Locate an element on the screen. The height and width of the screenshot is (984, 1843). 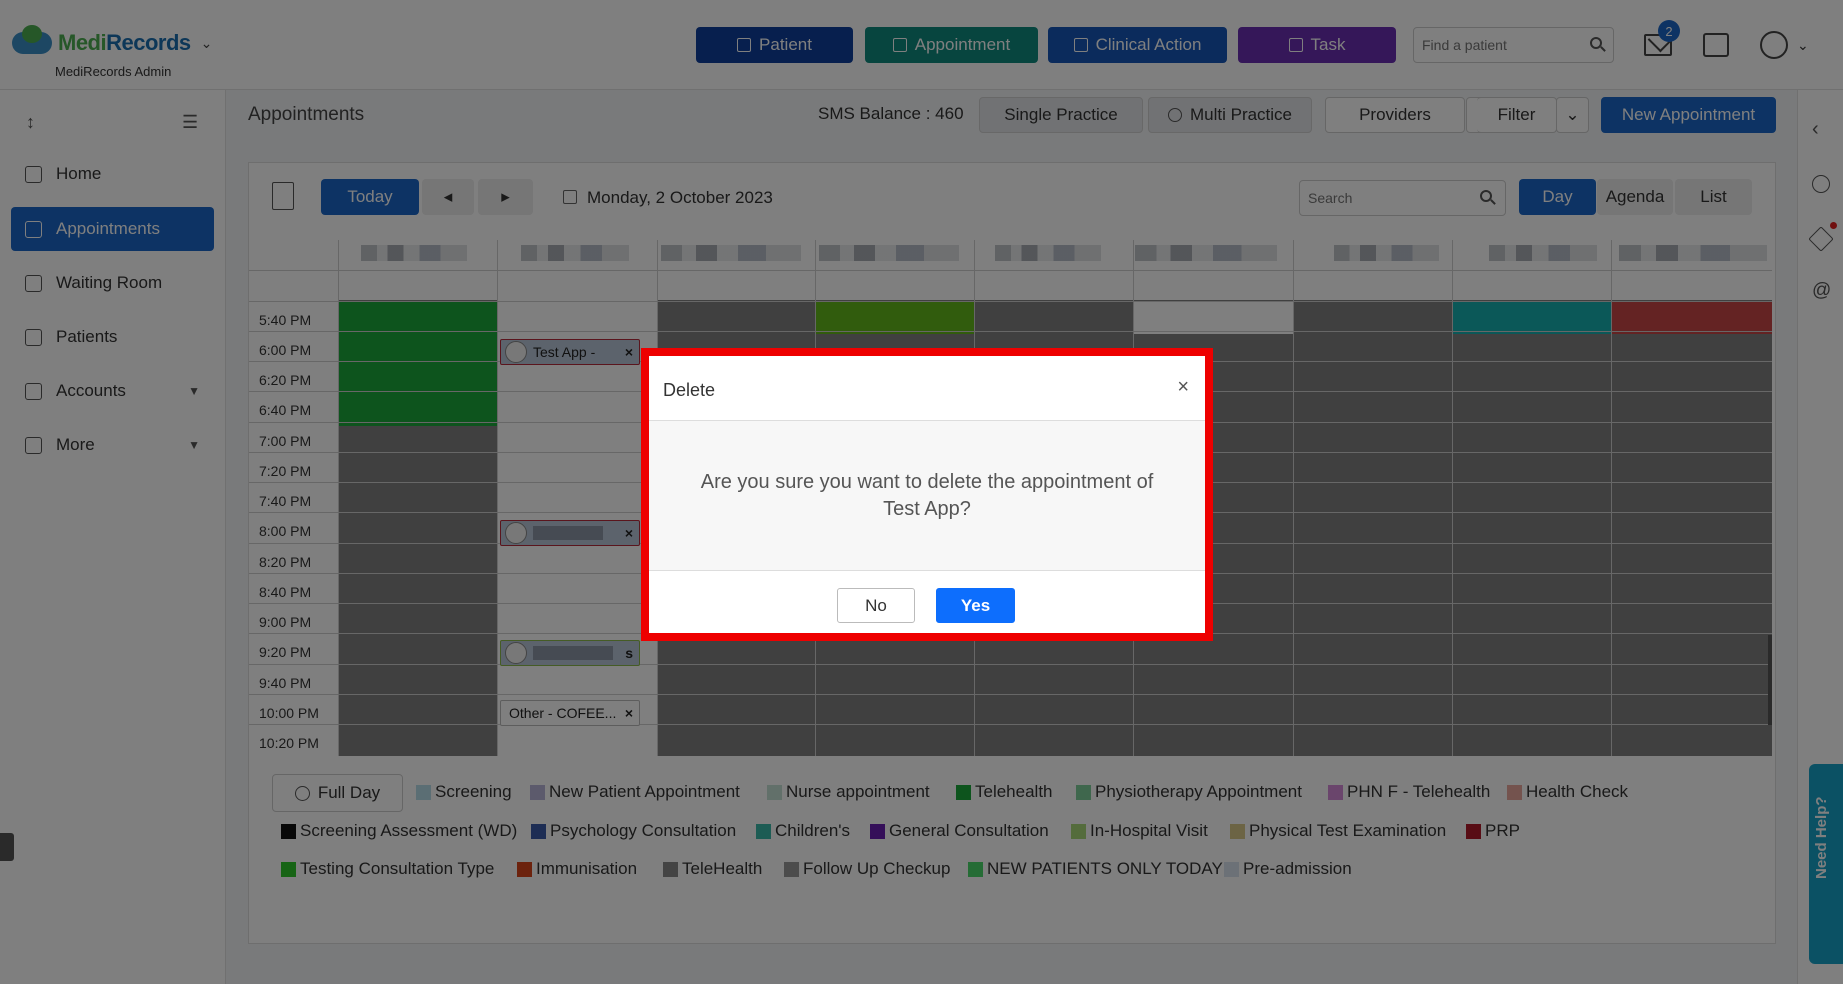
yes-button: Yes is located at coordinates (975, 605).